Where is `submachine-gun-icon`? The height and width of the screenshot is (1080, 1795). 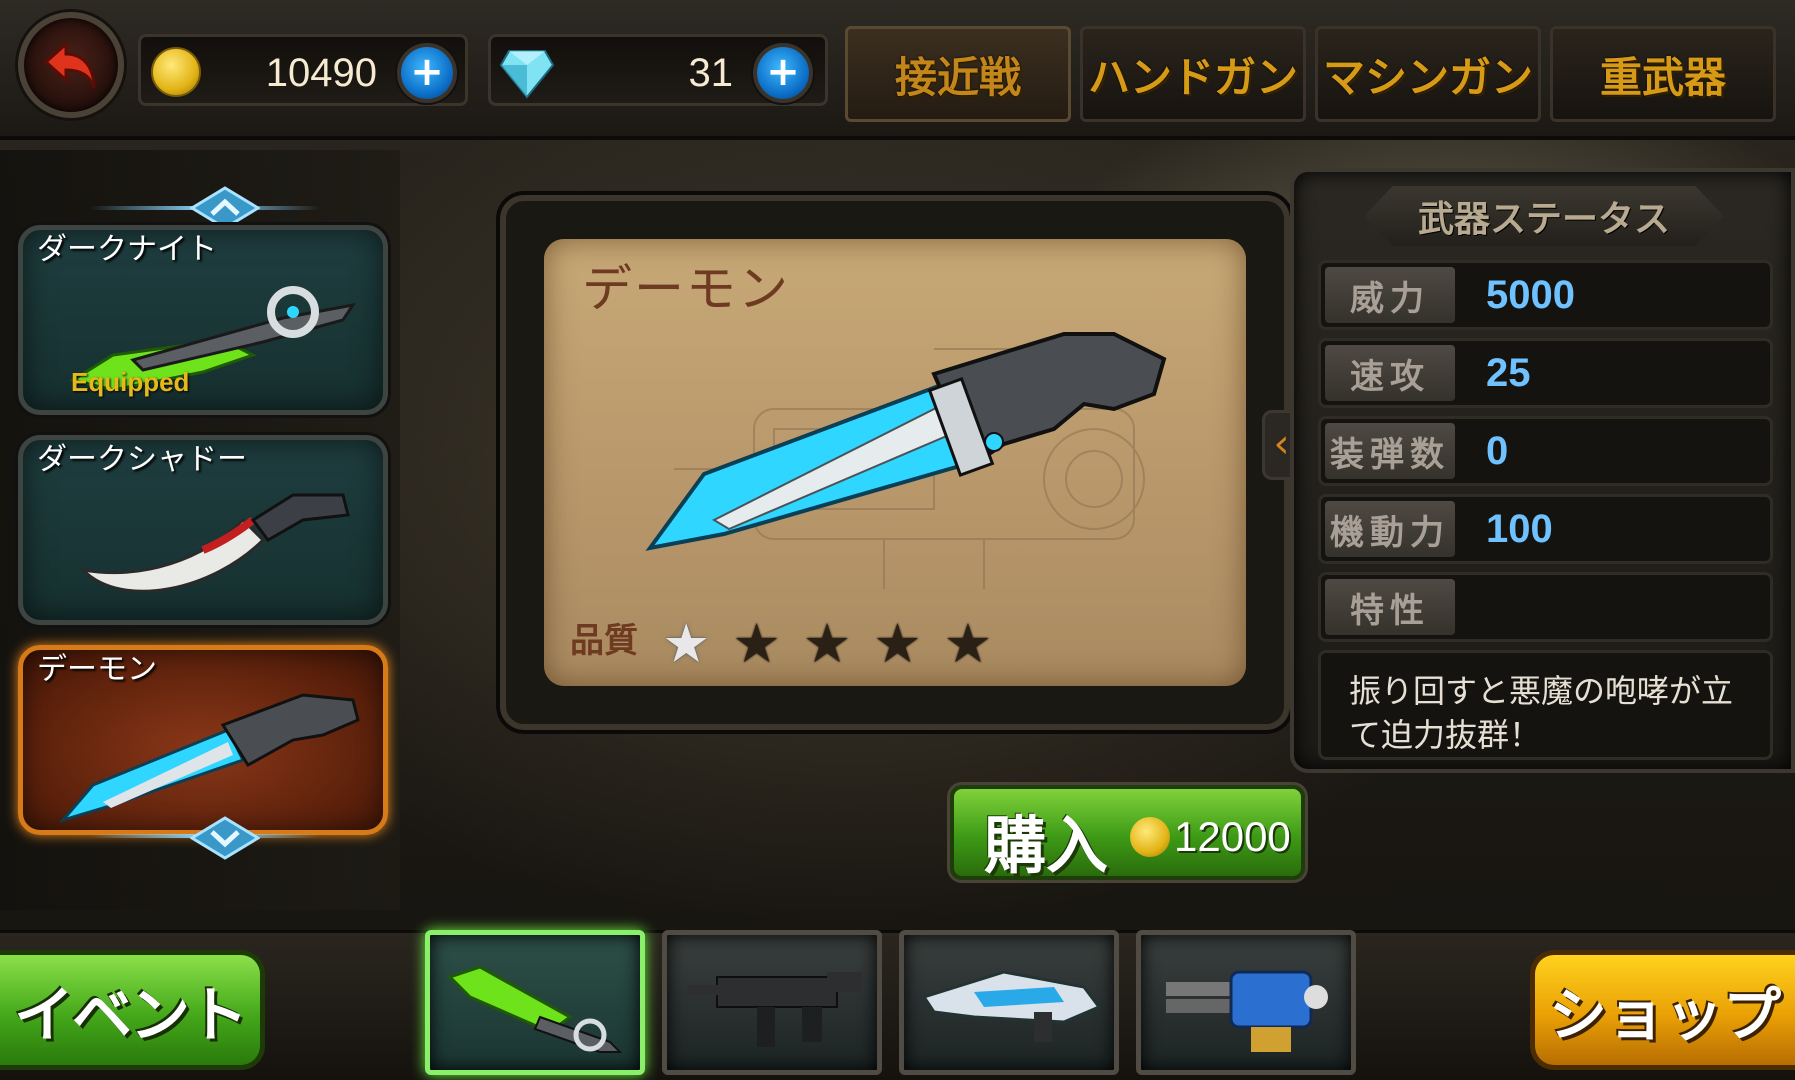 submachine-gun-icon is located at coordinates (774, 1009).